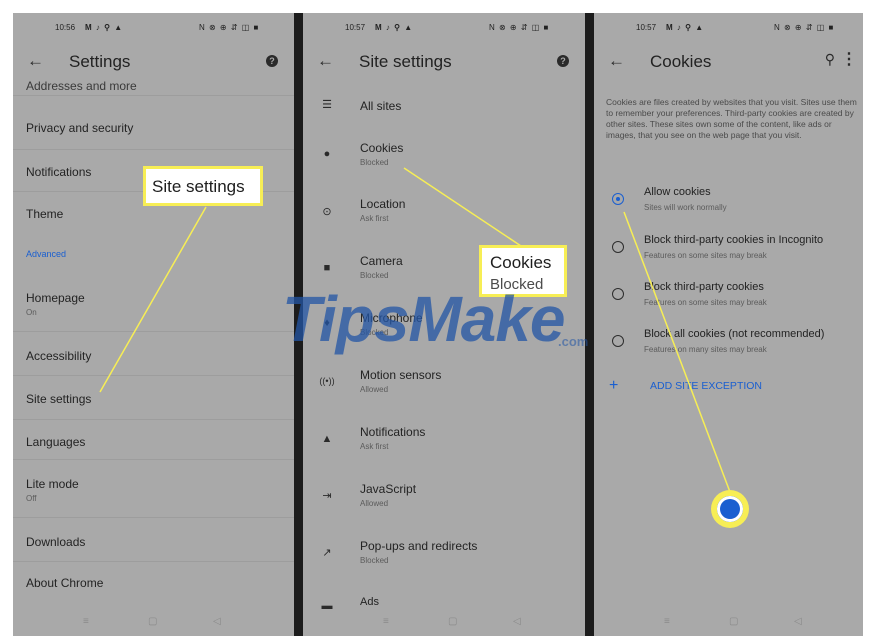 The image size is (870, 639). What do you see at coordinates (573, 341) in the screenshot?
I see `watermark-suffix: .com` at bounding box center [573, 341].